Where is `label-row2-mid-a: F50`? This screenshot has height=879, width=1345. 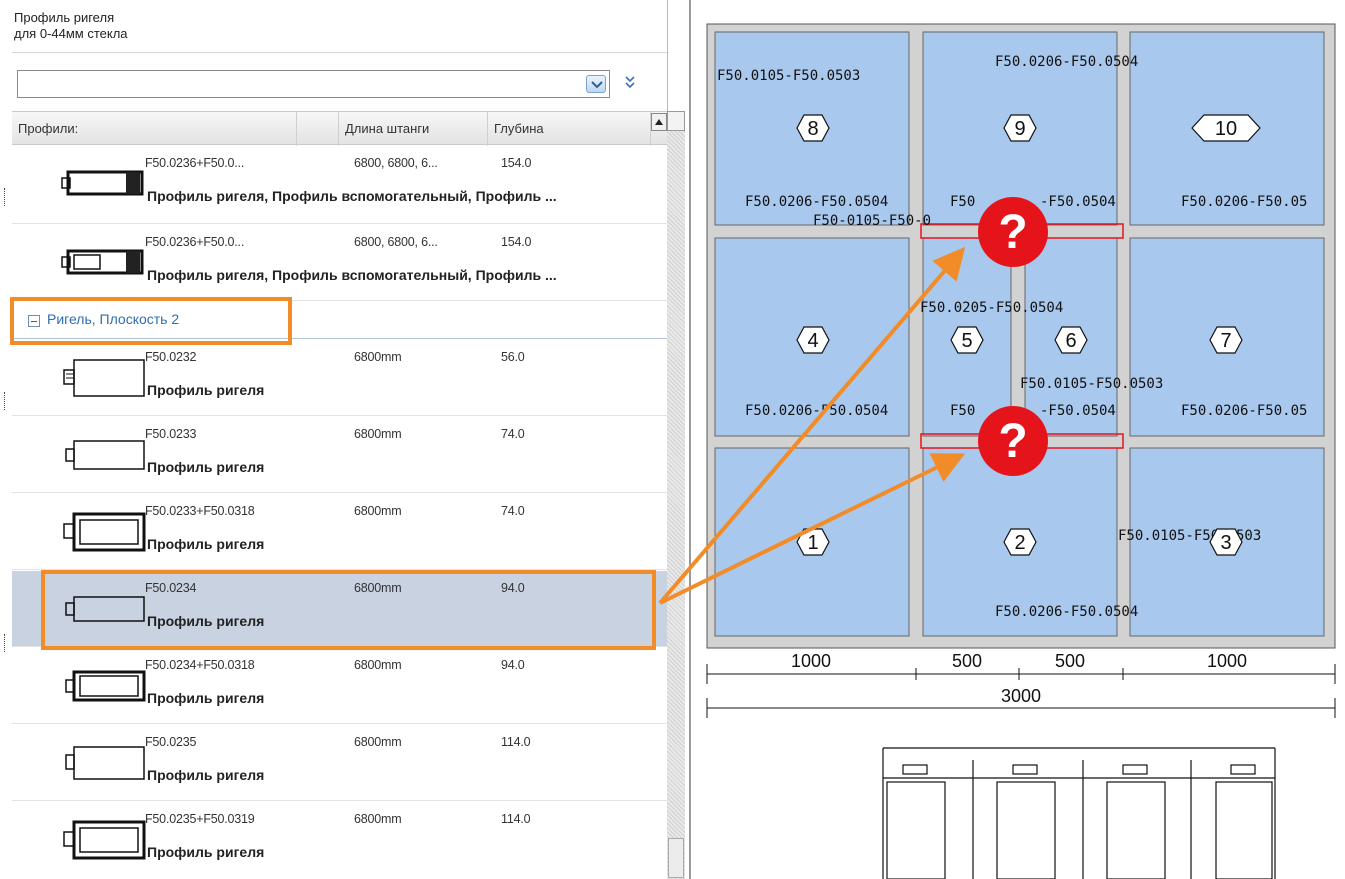
label-row2-mid-a: F50 is located at coordinates (962, 202).